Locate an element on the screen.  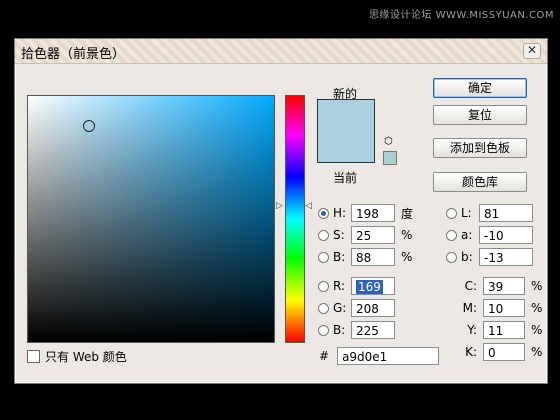
rgb-r-value-selected: 169 is located at coordinates (369, 287).